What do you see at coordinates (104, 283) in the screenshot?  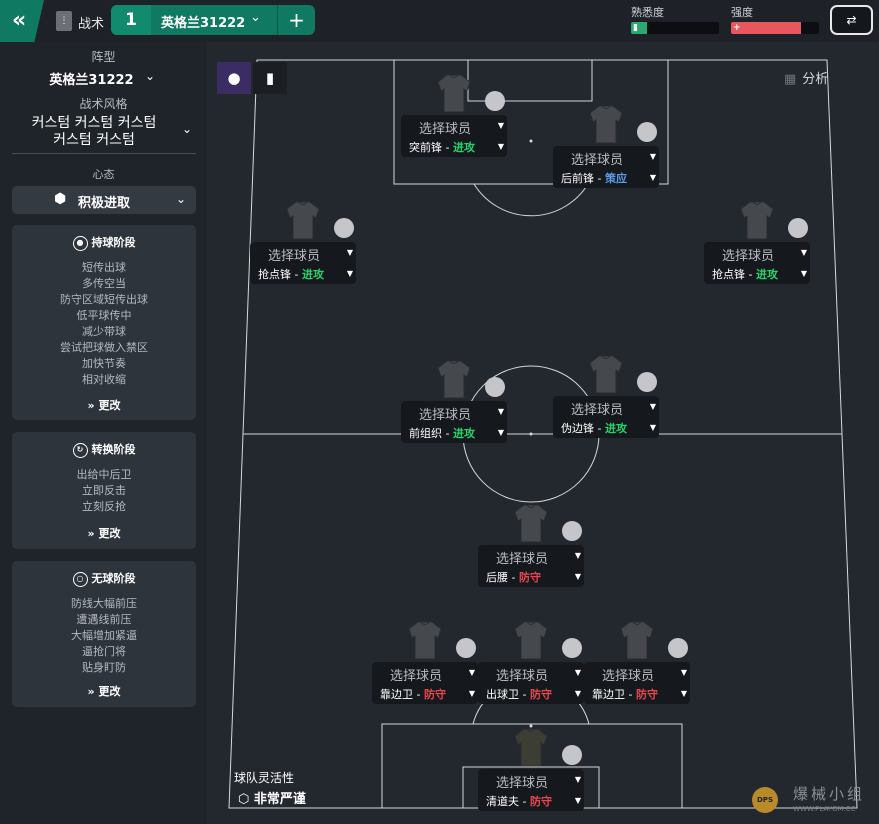 I see `list-item: 多传空当` at bounding box center [104, 283].